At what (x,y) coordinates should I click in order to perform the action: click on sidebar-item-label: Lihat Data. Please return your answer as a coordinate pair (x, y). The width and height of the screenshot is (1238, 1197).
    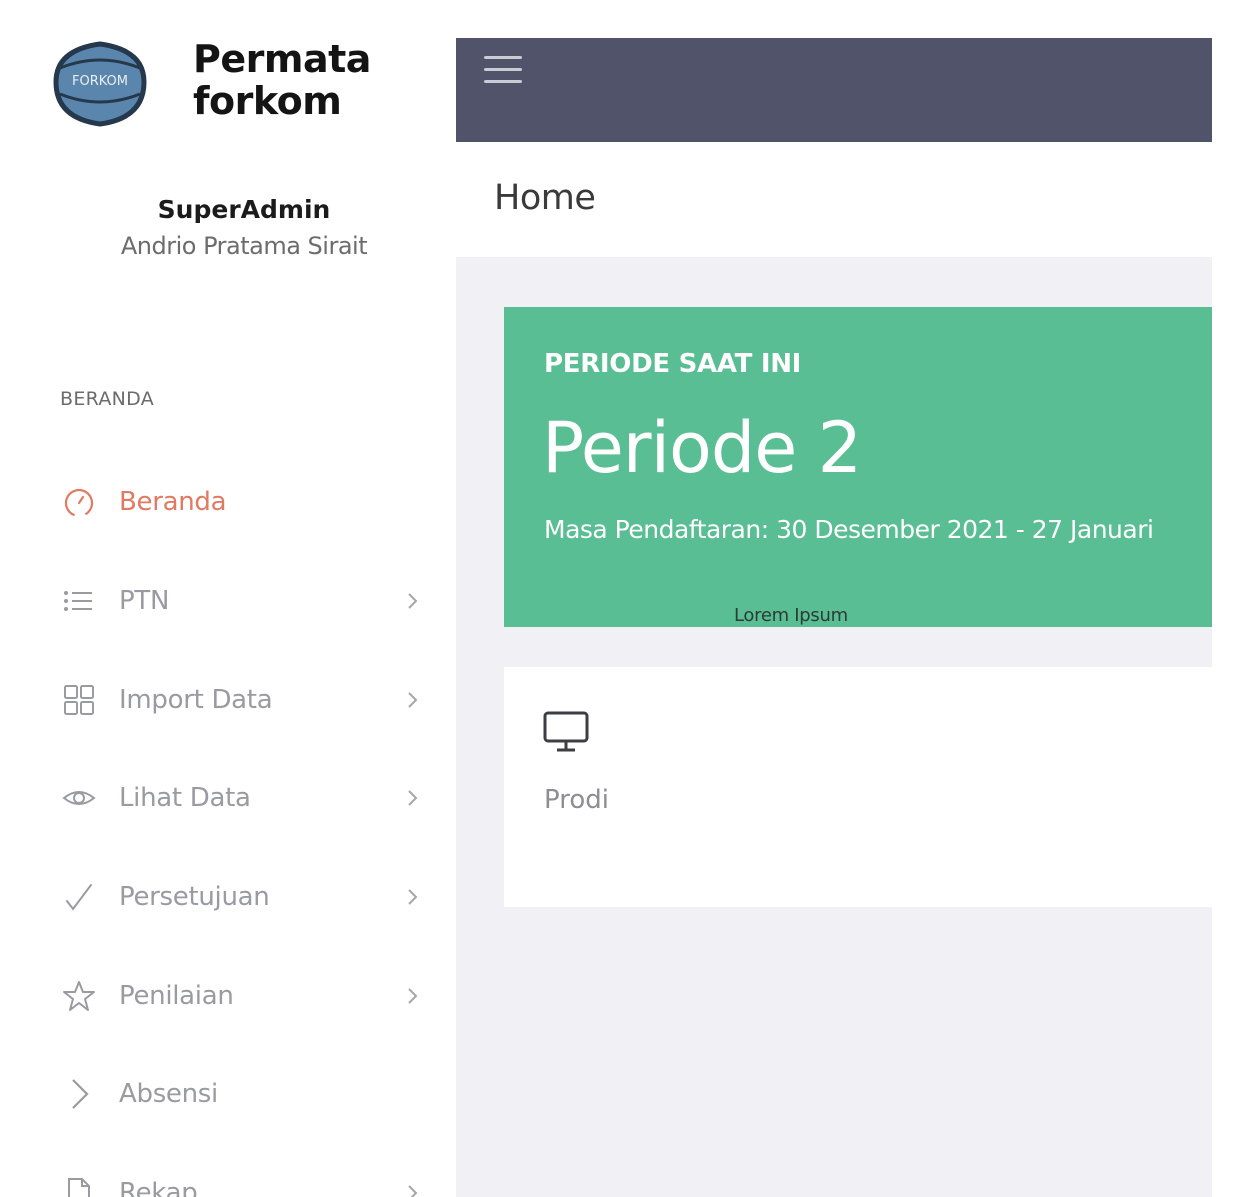
    Looking at the image, I should click on (185, 798).